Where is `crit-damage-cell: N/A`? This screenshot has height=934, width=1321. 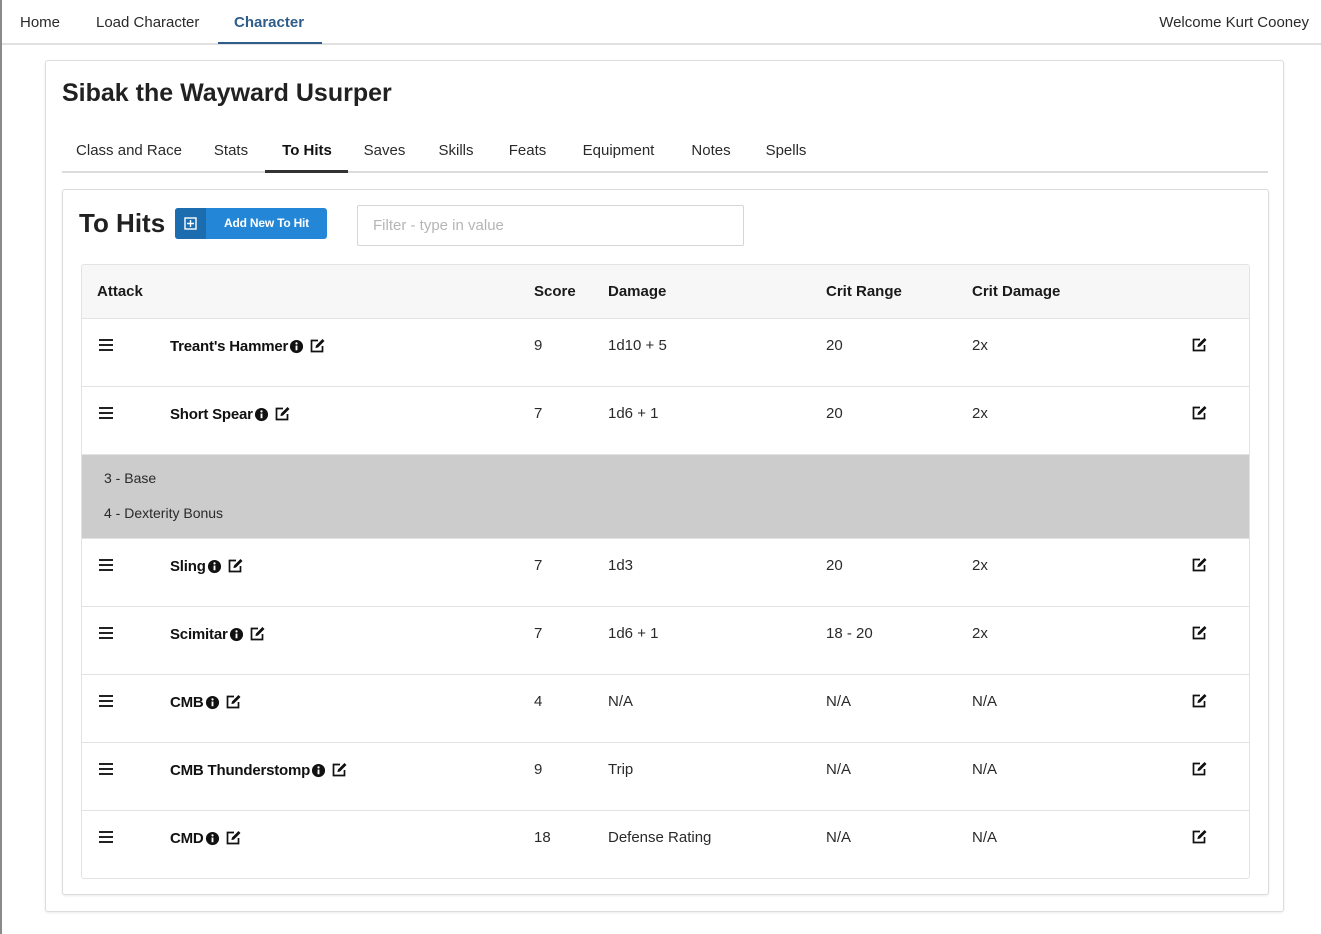
crit-damage-cell: N/A is located at coordinates (985, 837).